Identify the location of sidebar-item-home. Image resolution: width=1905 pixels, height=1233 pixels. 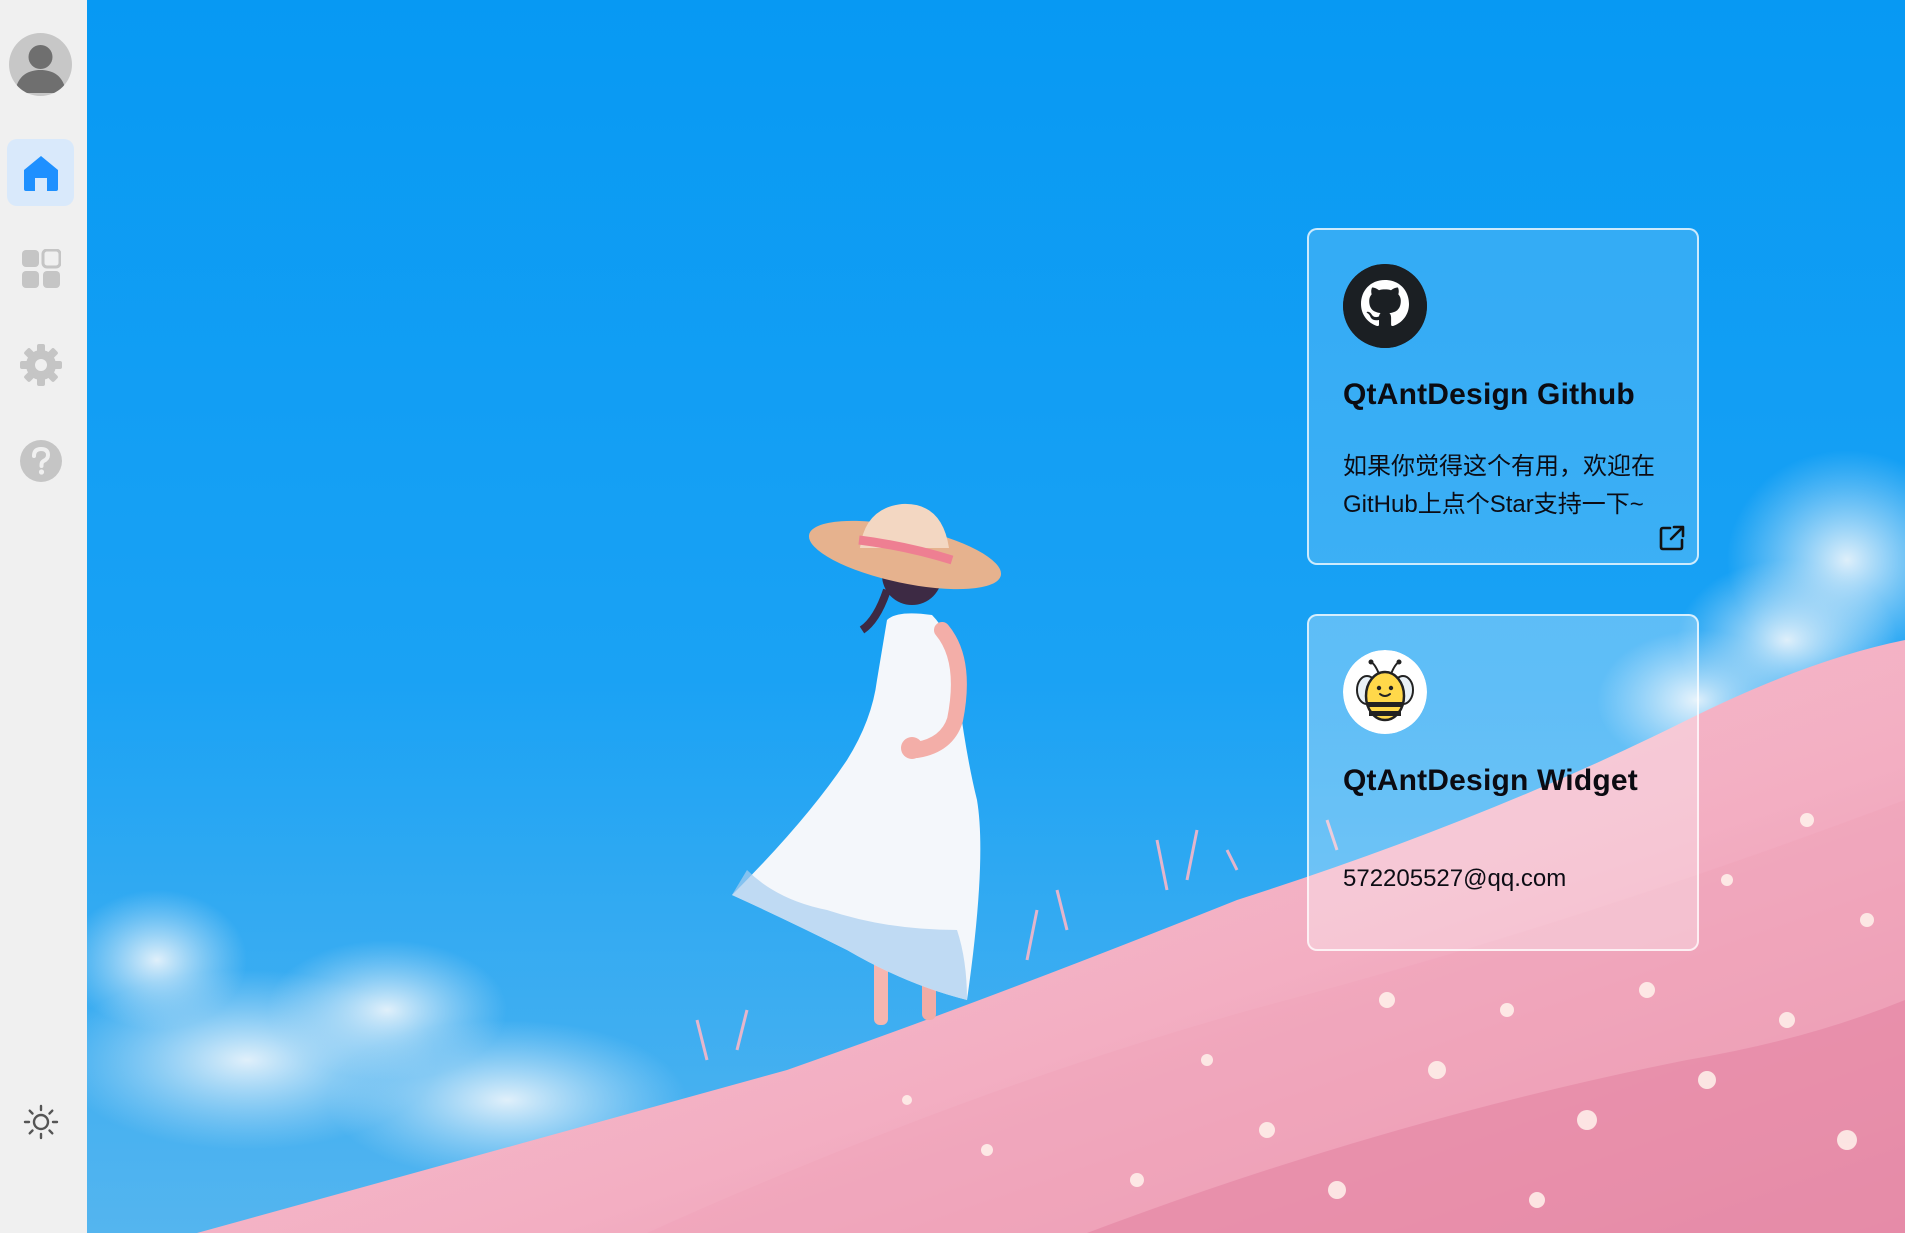
(40, 172).